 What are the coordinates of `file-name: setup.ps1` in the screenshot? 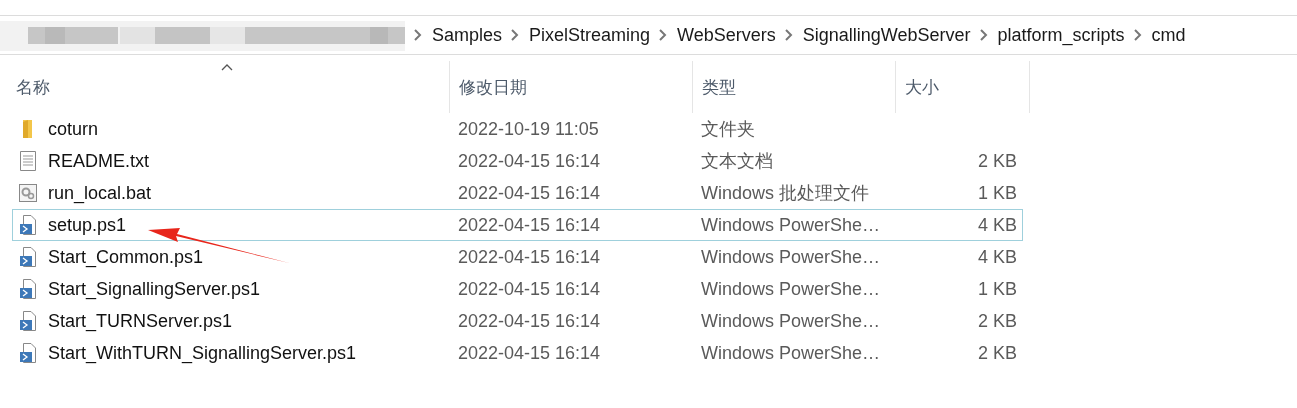 It's located at (87, 225).